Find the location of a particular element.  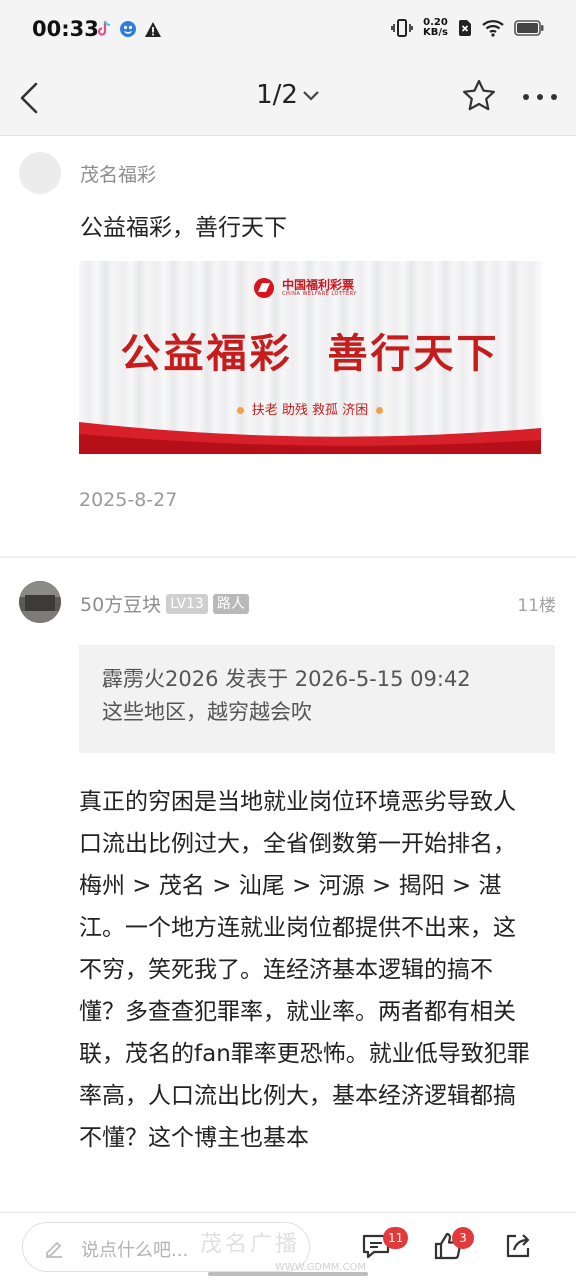

top-nav-bar: 1/2 is located at coordinates (288, 98).